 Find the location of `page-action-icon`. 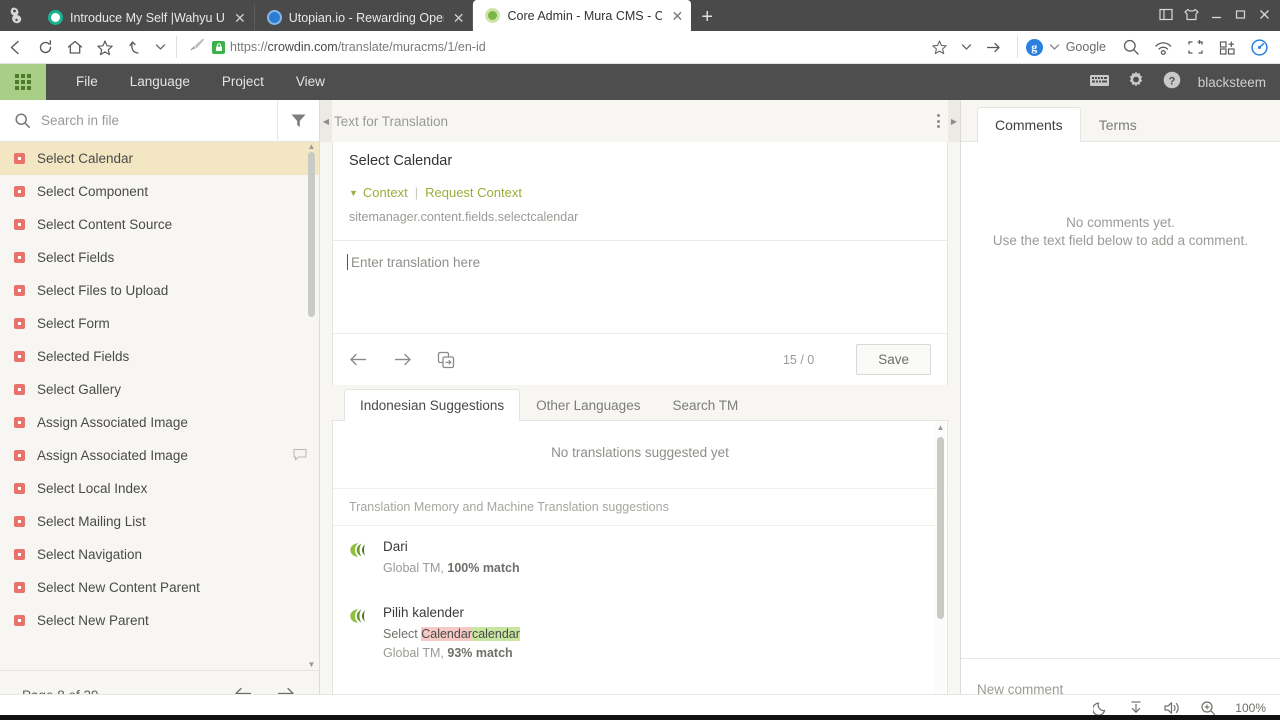

page-action-icon is located at coordinates (198, 47).